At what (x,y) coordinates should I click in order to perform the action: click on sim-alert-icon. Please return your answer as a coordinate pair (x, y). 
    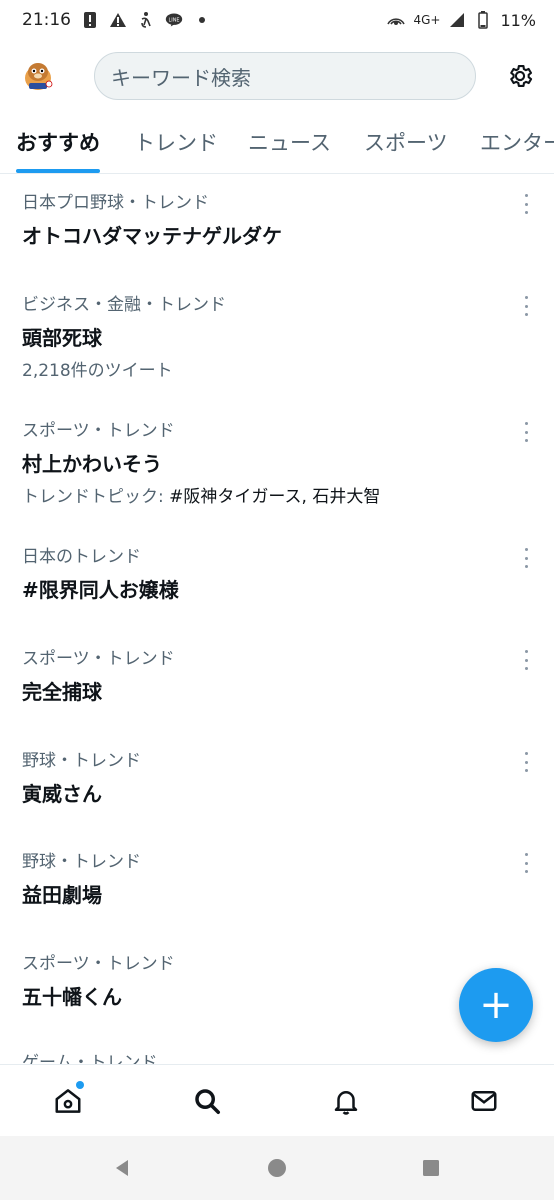
    Looking at the image, I should click on (90, 20).